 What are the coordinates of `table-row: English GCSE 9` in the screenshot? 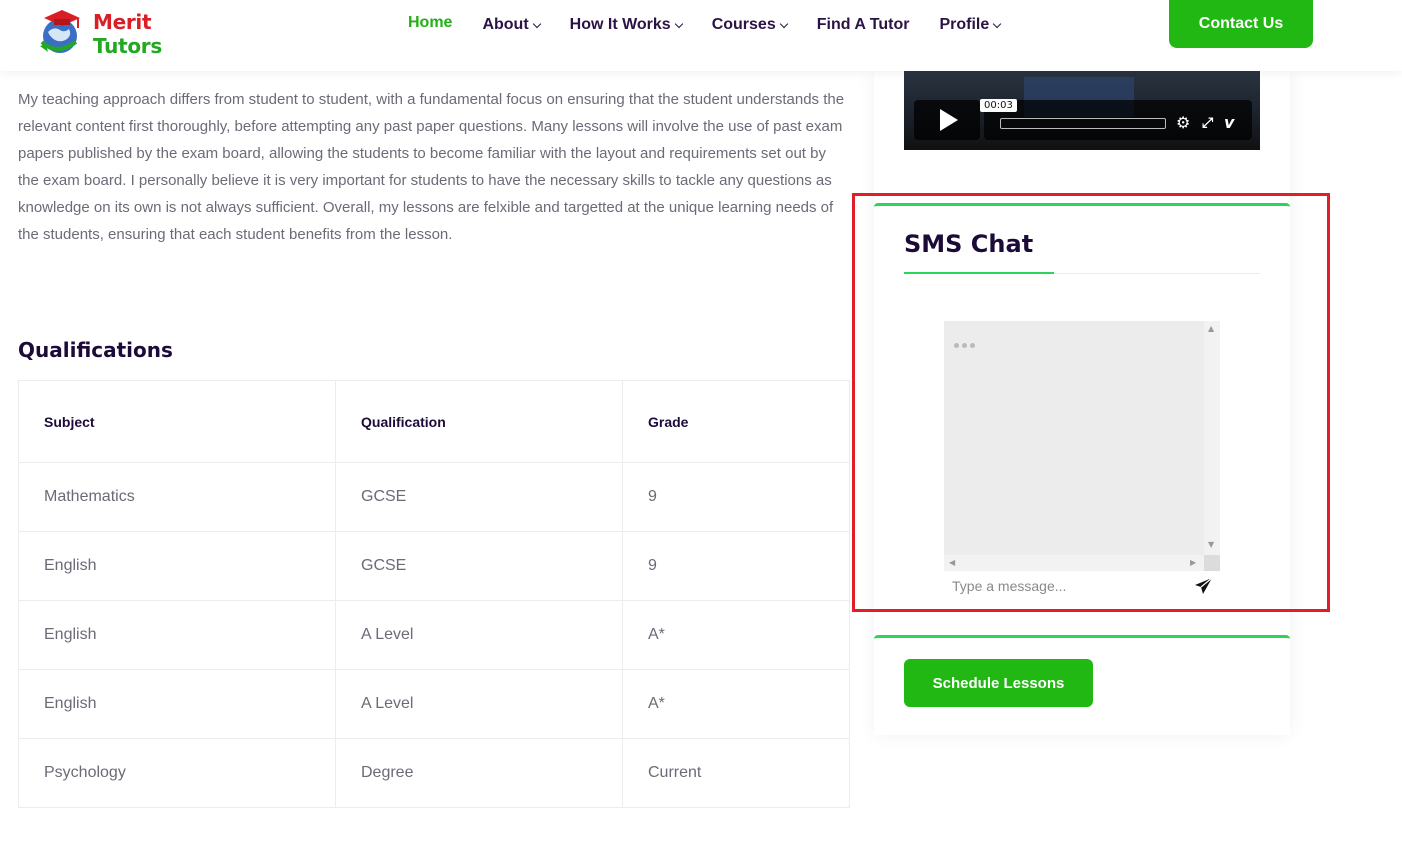 It's located at (434, 566).